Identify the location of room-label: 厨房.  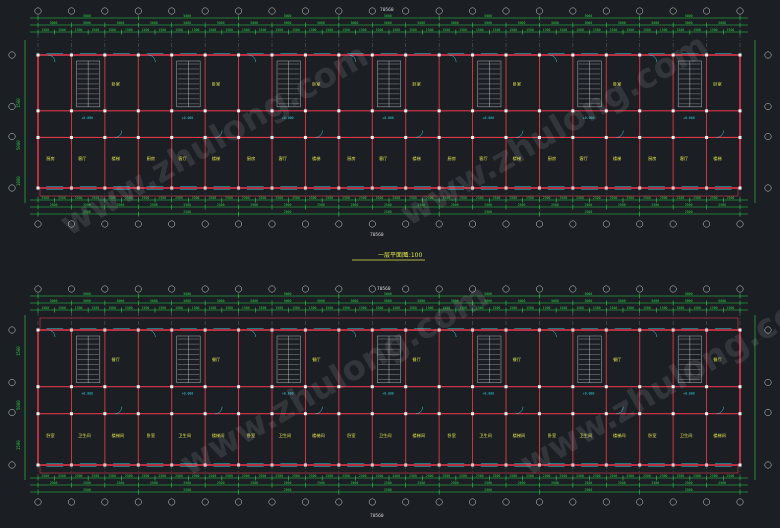
(251, 158).